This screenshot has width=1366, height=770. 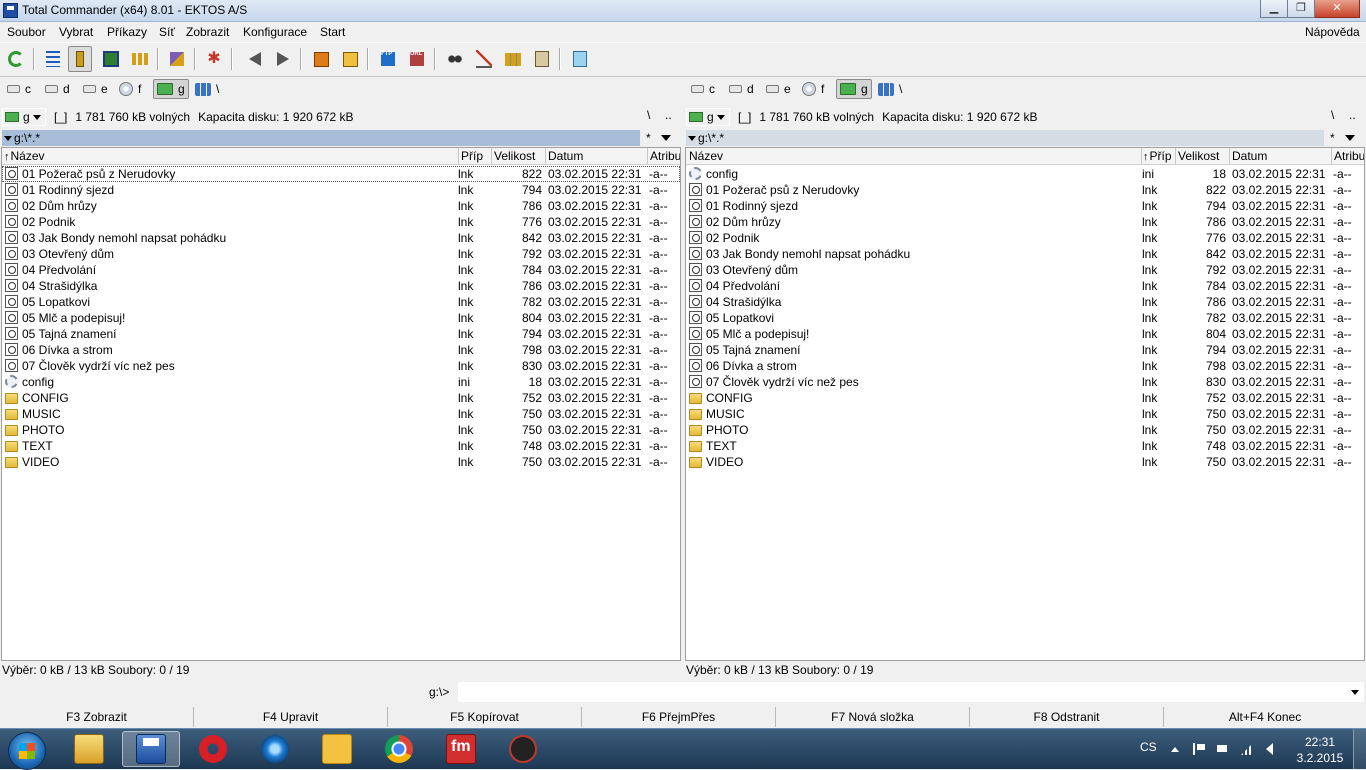 I want to click on menu-prikazy: Příkazy, so click(x=127, y=32).